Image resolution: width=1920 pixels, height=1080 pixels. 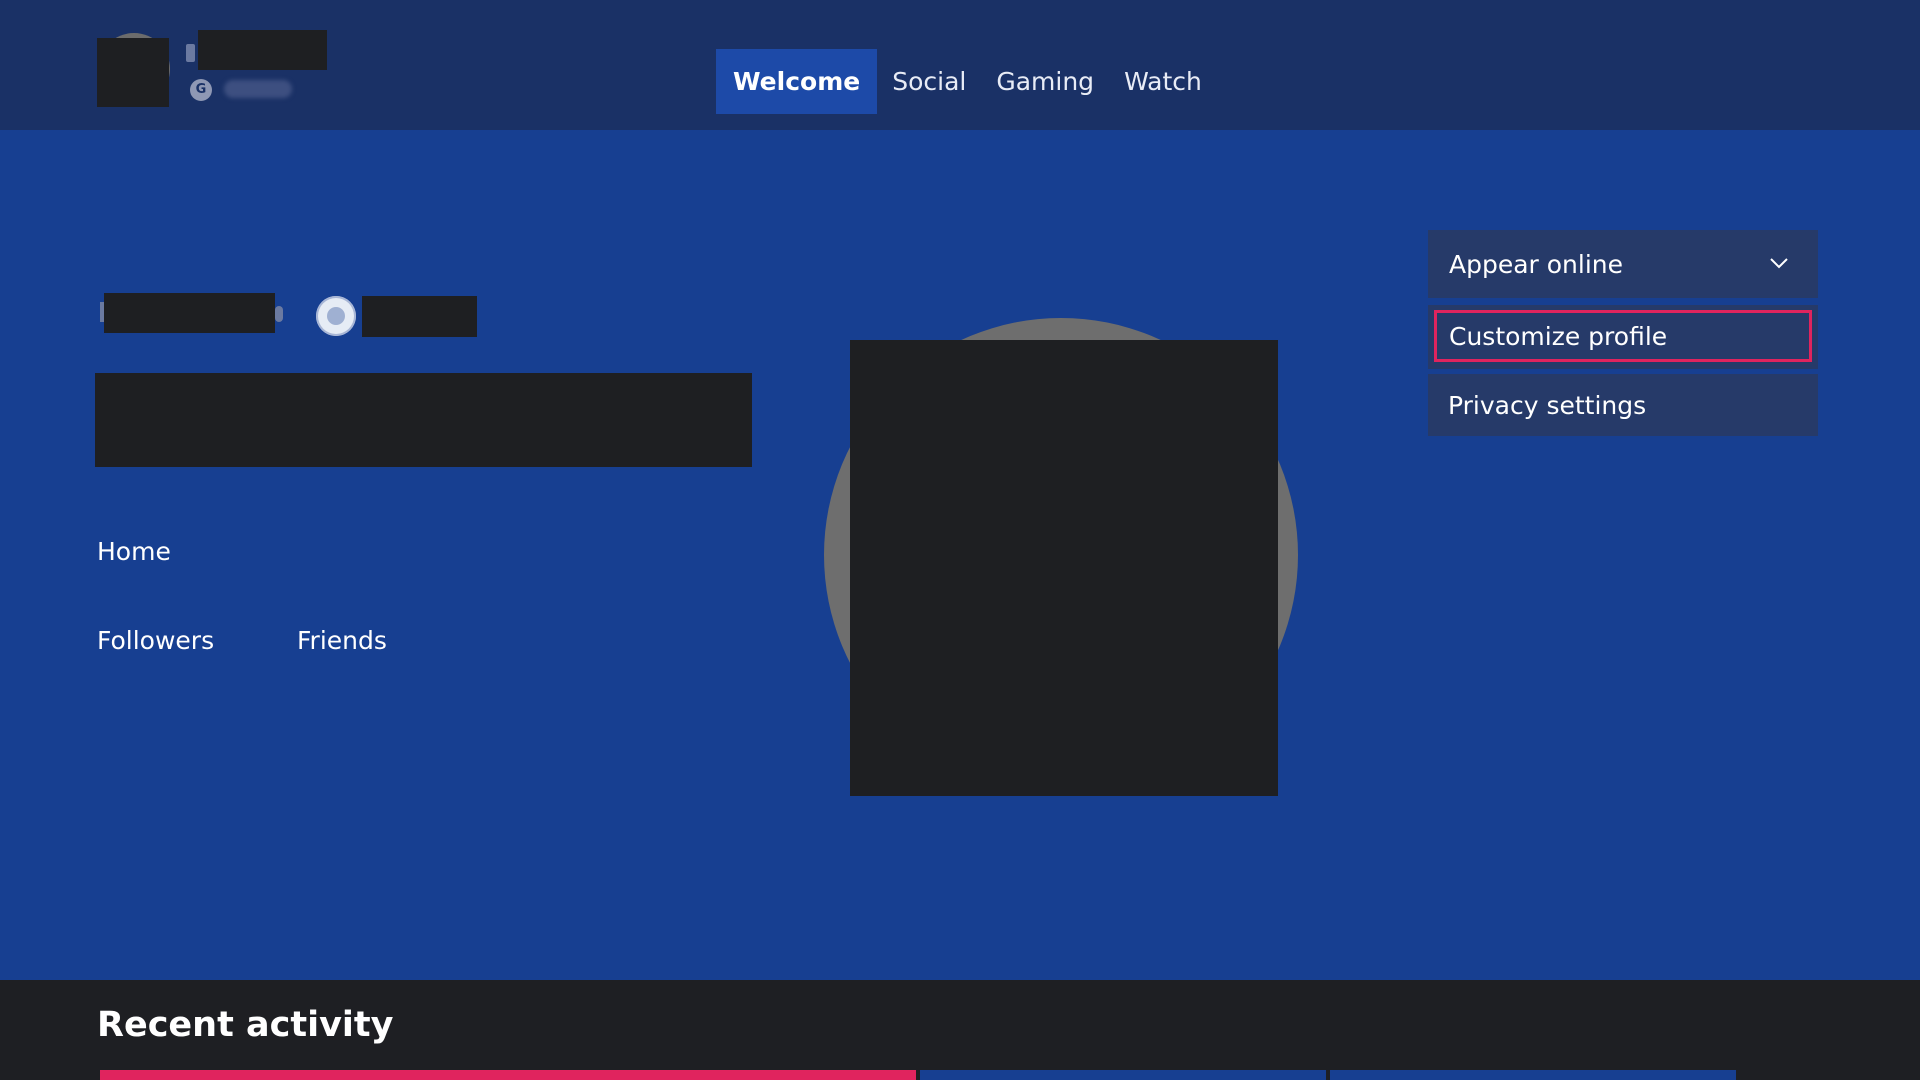 What do you see at coordinates (155, 640) in the screenshot?
I see `profile-link-followers: Followers` at bounding box center [155, 640].